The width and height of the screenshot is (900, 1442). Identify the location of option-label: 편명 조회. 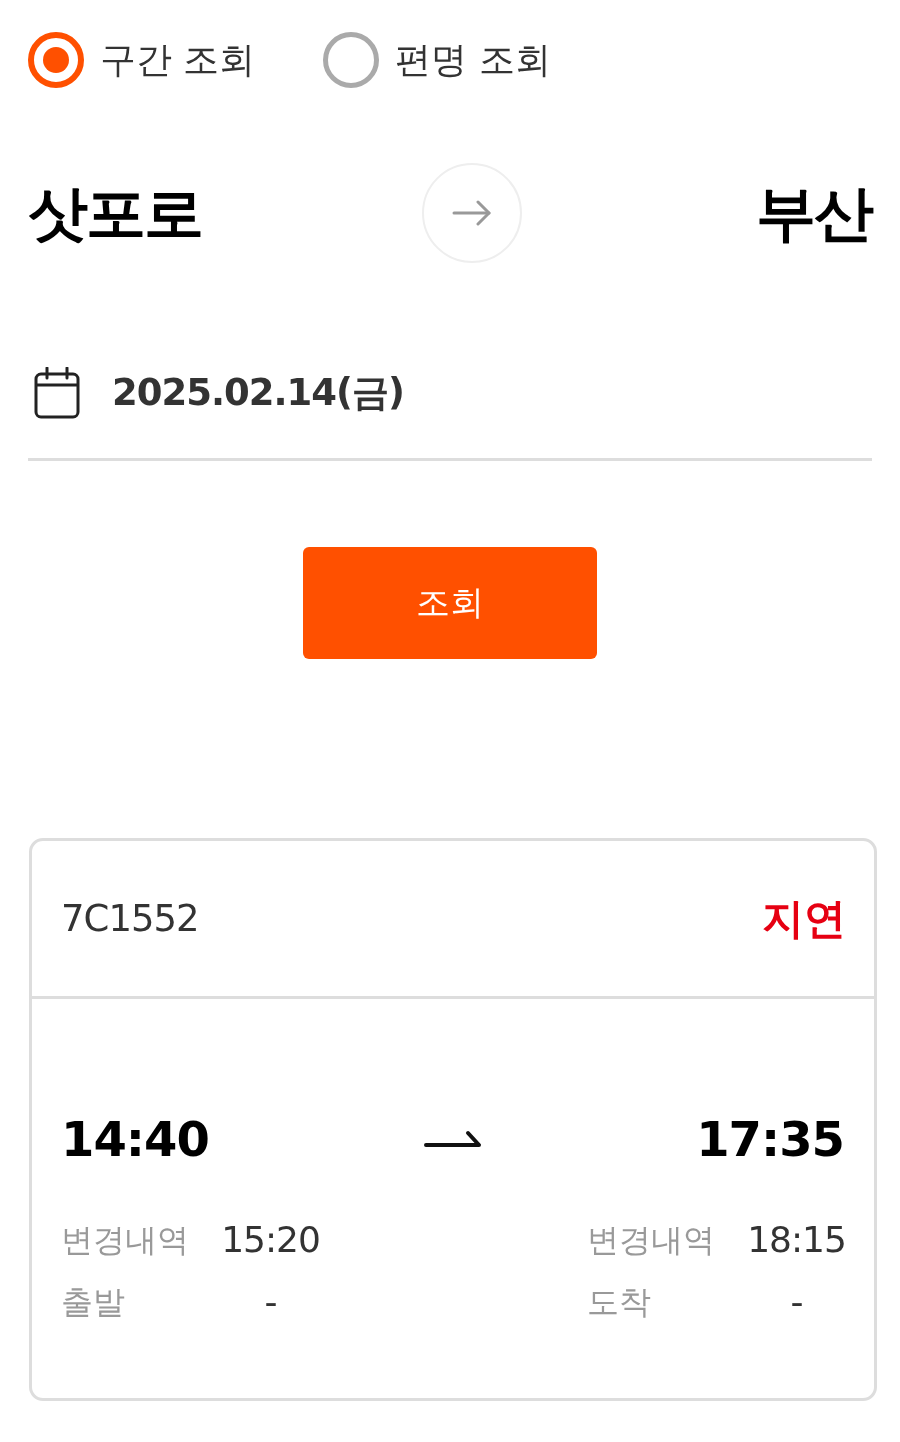
(473, 60).